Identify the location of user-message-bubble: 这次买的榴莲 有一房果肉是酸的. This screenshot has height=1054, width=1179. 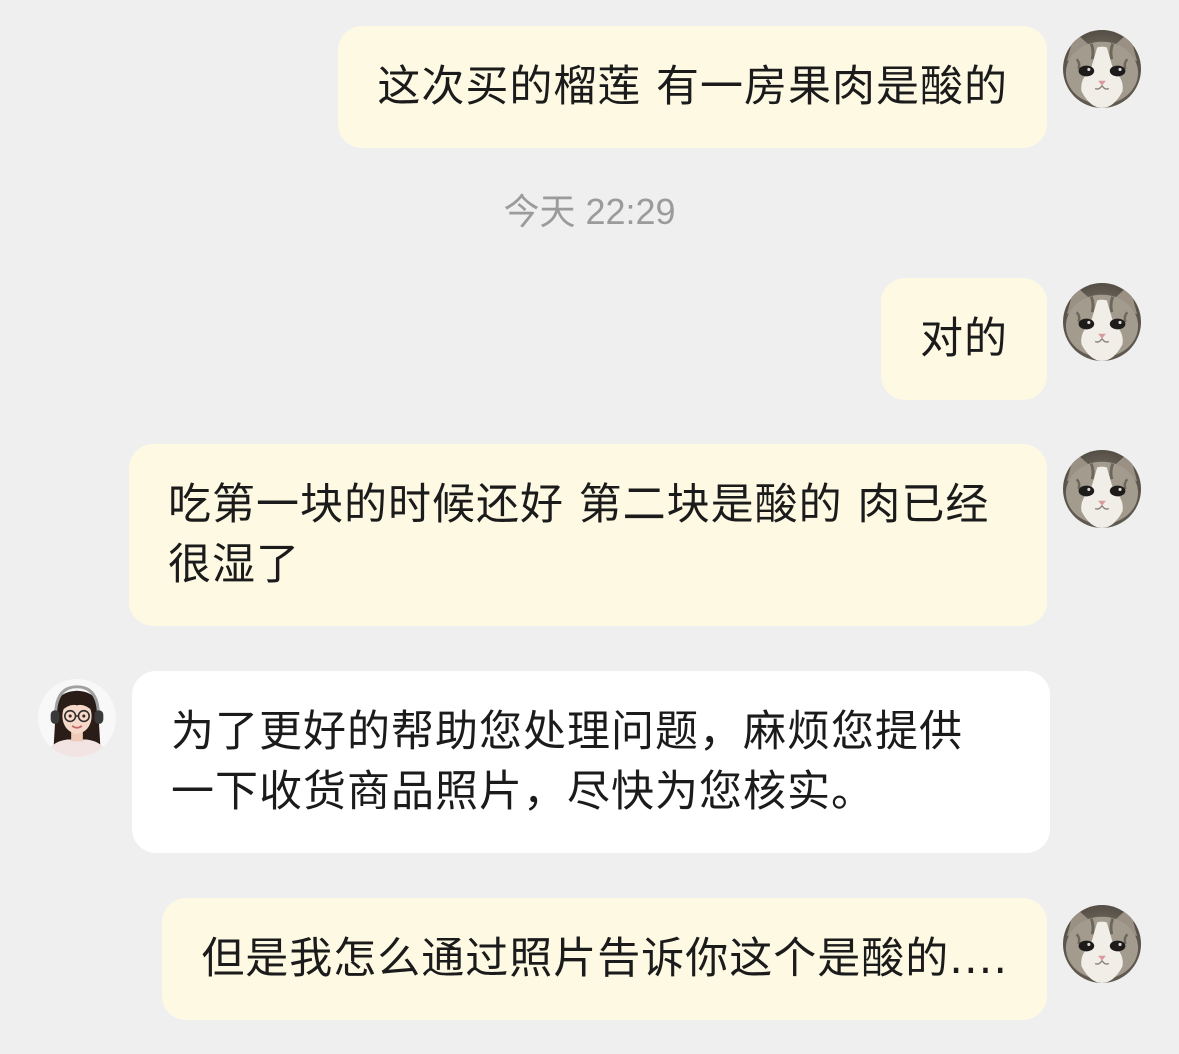
(692, 87).